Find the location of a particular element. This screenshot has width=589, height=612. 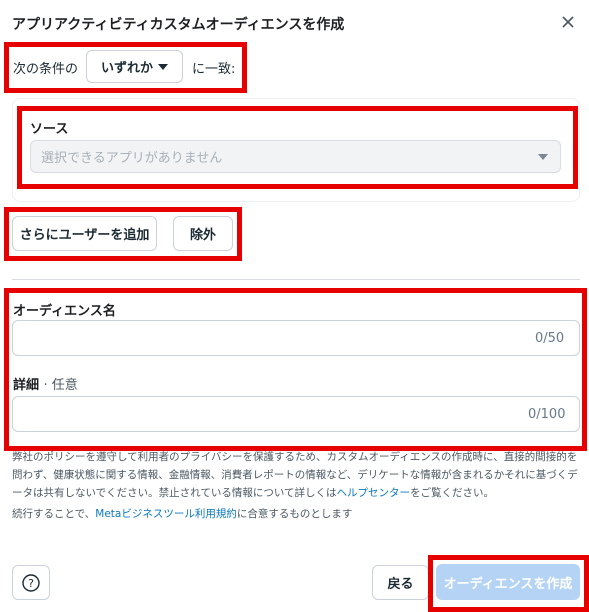

condition-suffix: に一致: is located at coordinates (214, 69).